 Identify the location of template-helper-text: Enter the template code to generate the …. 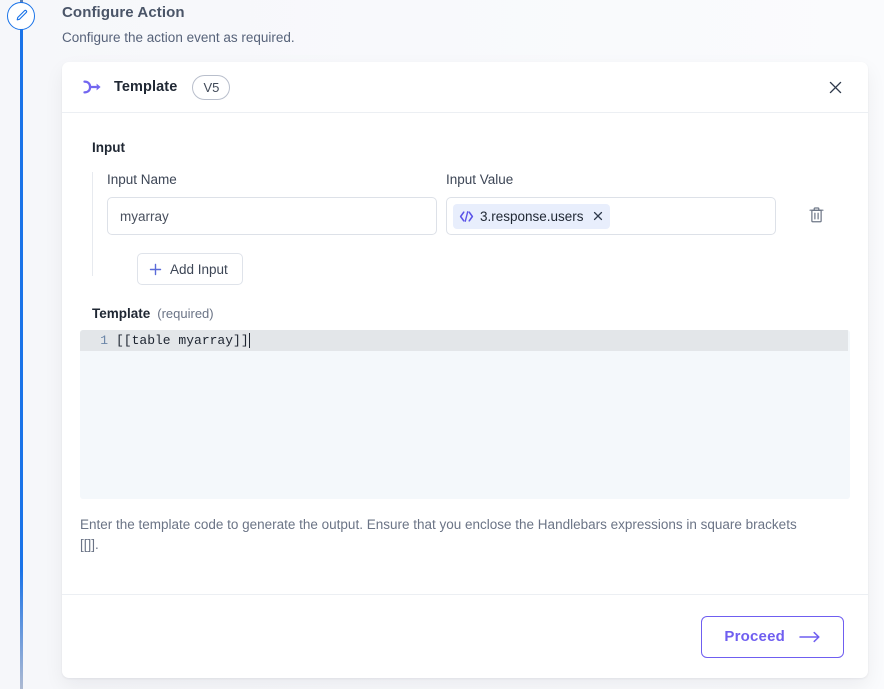
(438, 534).